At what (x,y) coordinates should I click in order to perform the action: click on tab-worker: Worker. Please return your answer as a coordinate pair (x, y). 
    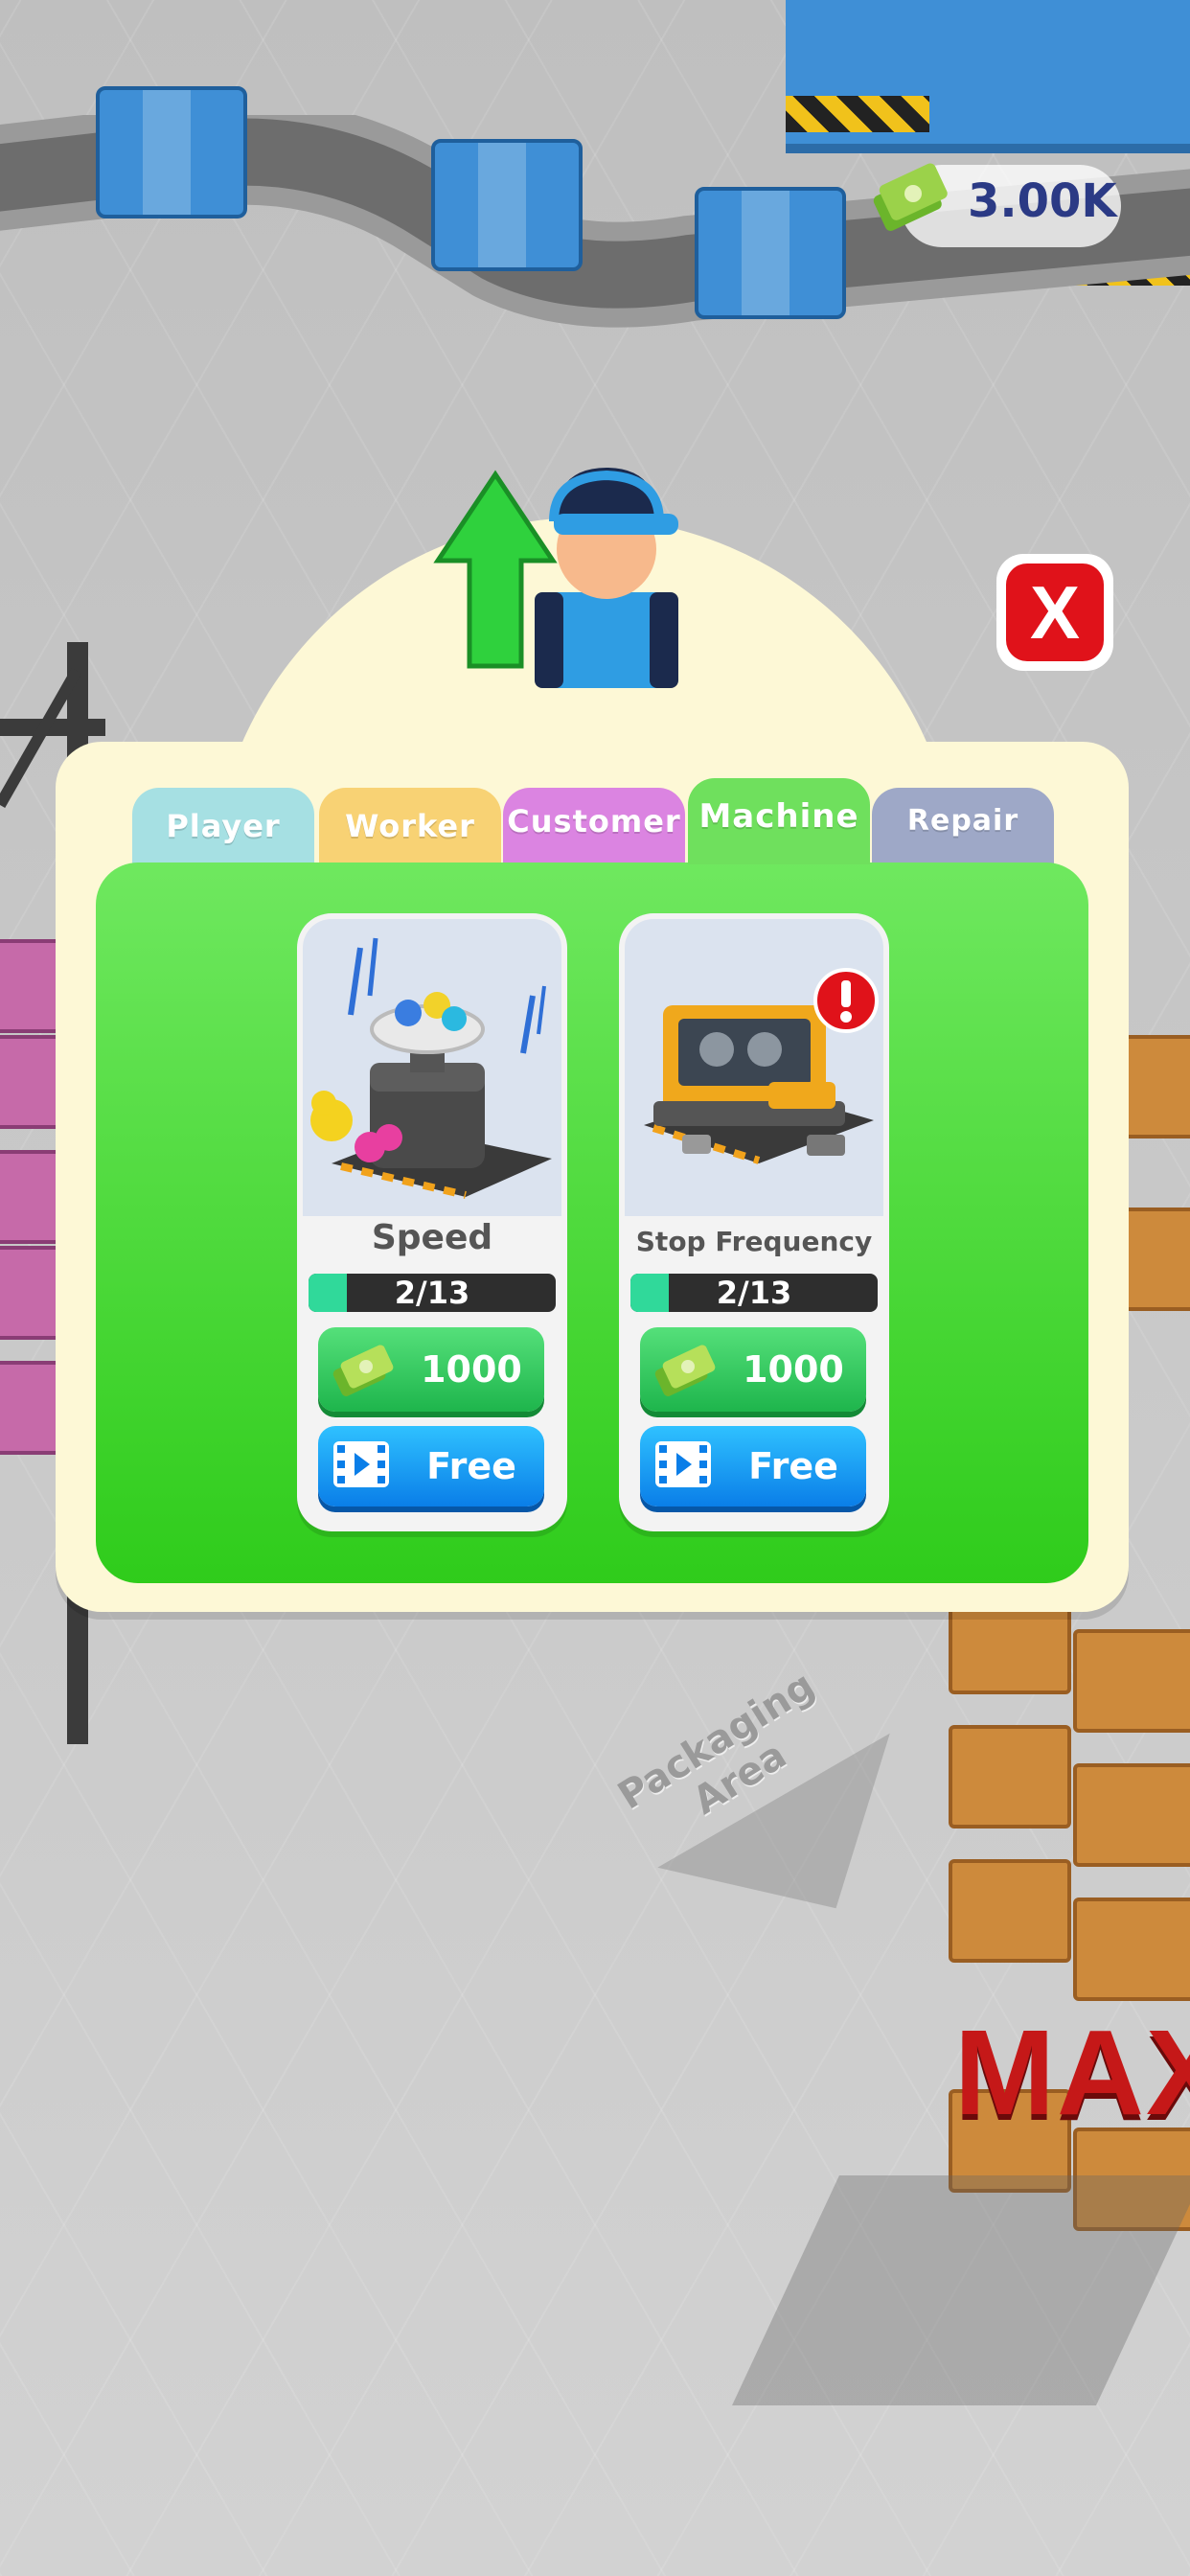
    Looking at the image, I should click on (410, 826).